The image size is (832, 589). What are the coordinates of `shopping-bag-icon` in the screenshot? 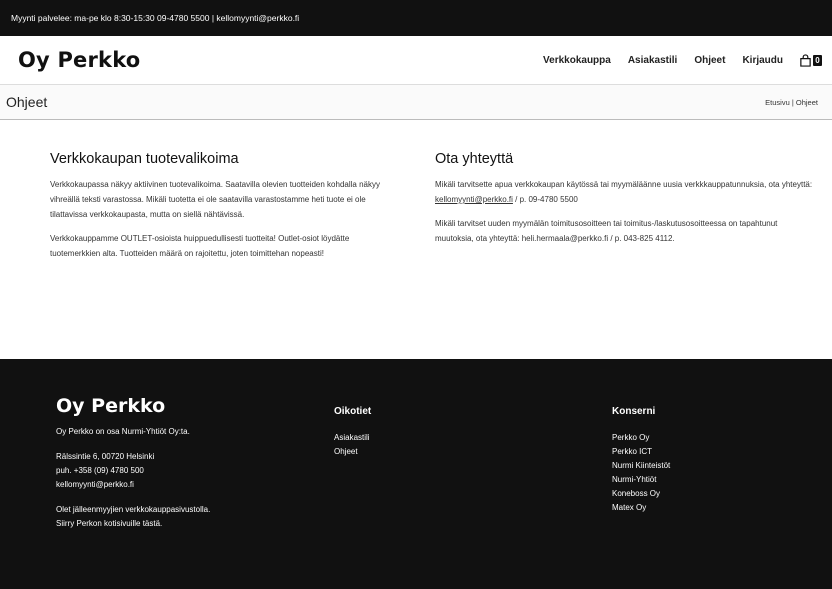 It's located at (805, 60).